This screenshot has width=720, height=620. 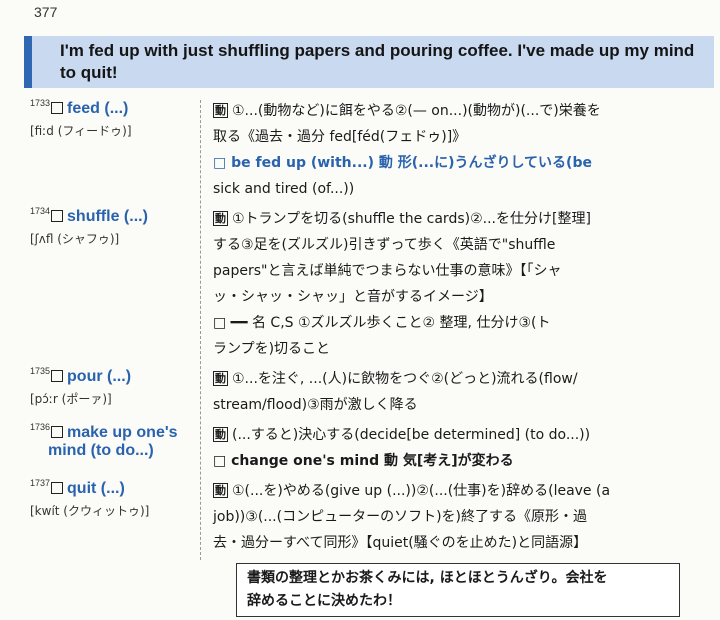 I want to click on entry-headword: 1736 make up one's mind (to do...), so click(x=114, y=441).